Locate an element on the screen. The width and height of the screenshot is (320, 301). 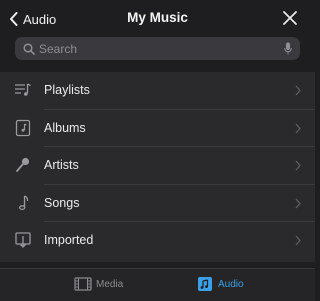
list-item-artists: Artists is located at coordinates (157, 166).